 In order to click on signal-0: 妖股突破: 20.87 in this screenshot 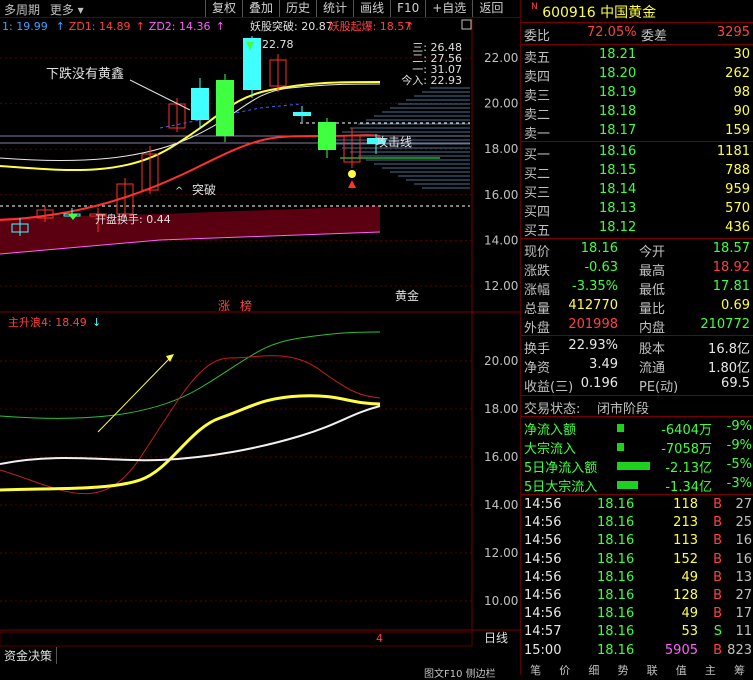, I will do `click(291, 26)`.